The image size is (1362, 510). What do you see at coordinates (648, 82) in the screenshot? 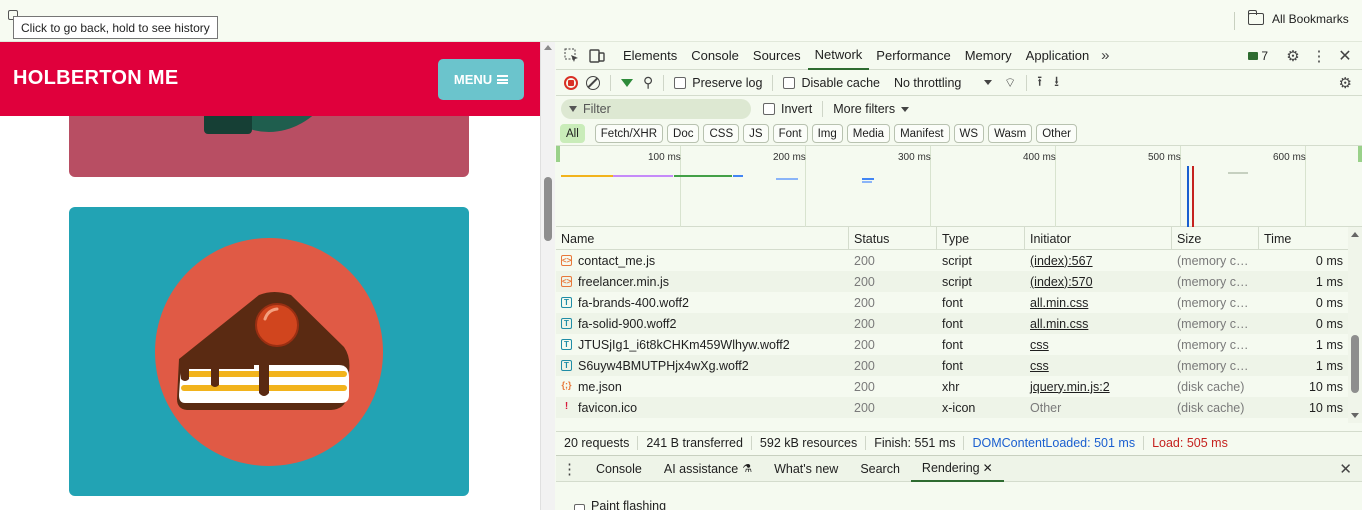
I see `search-icon: ⚲` at bounding box center [648, 82].